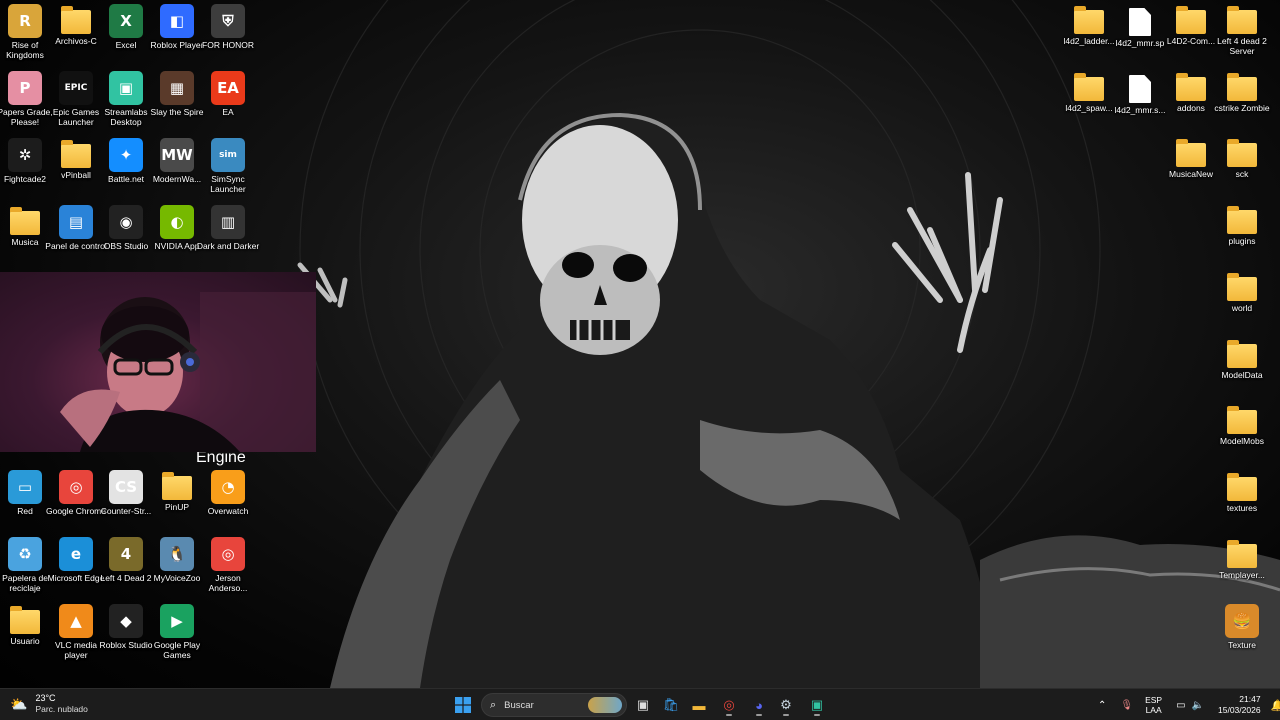 Image resolution: width=1280 pixels, height=720 pixels. What do you see at coordinates (1242, 302) in the screenshot?
I see `desktop-icon: world` at bounding box center [1242, 302].